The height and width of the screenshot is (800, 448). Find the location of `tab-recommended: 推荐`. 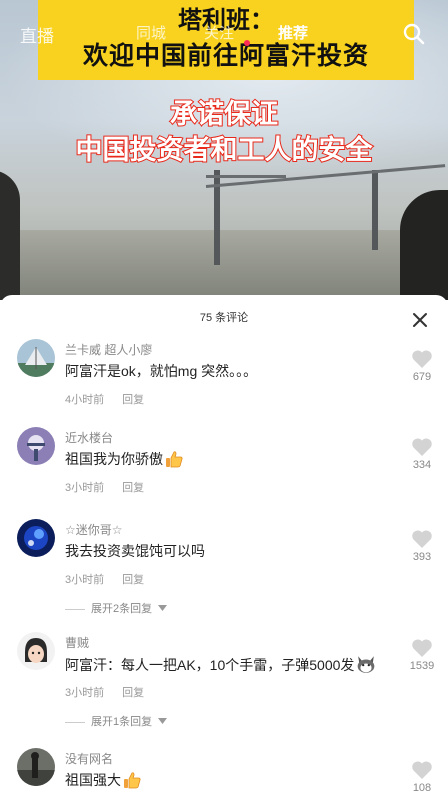

tab-recommended: 推荐 is located at coordinates (293, 32).